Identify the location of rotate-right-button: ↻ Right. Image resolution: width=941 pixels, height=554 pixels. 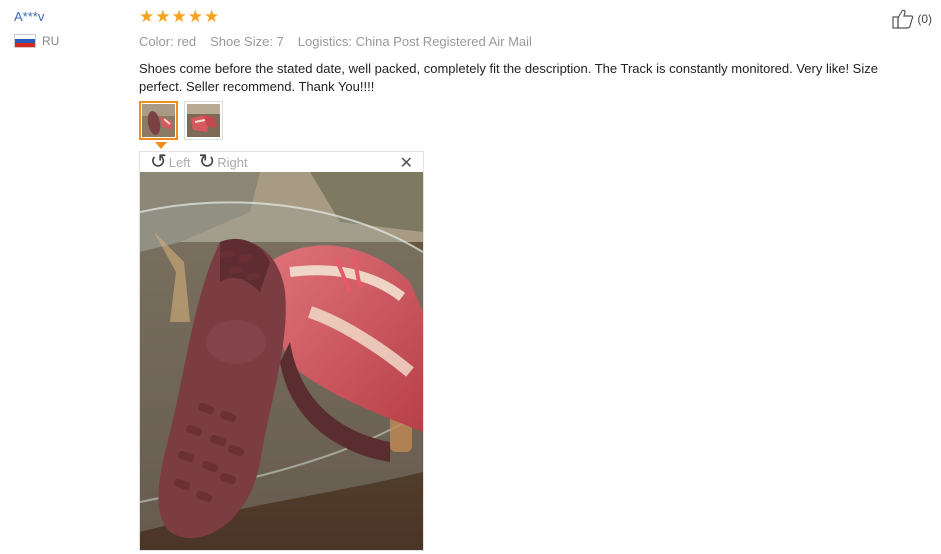
(222, 162).